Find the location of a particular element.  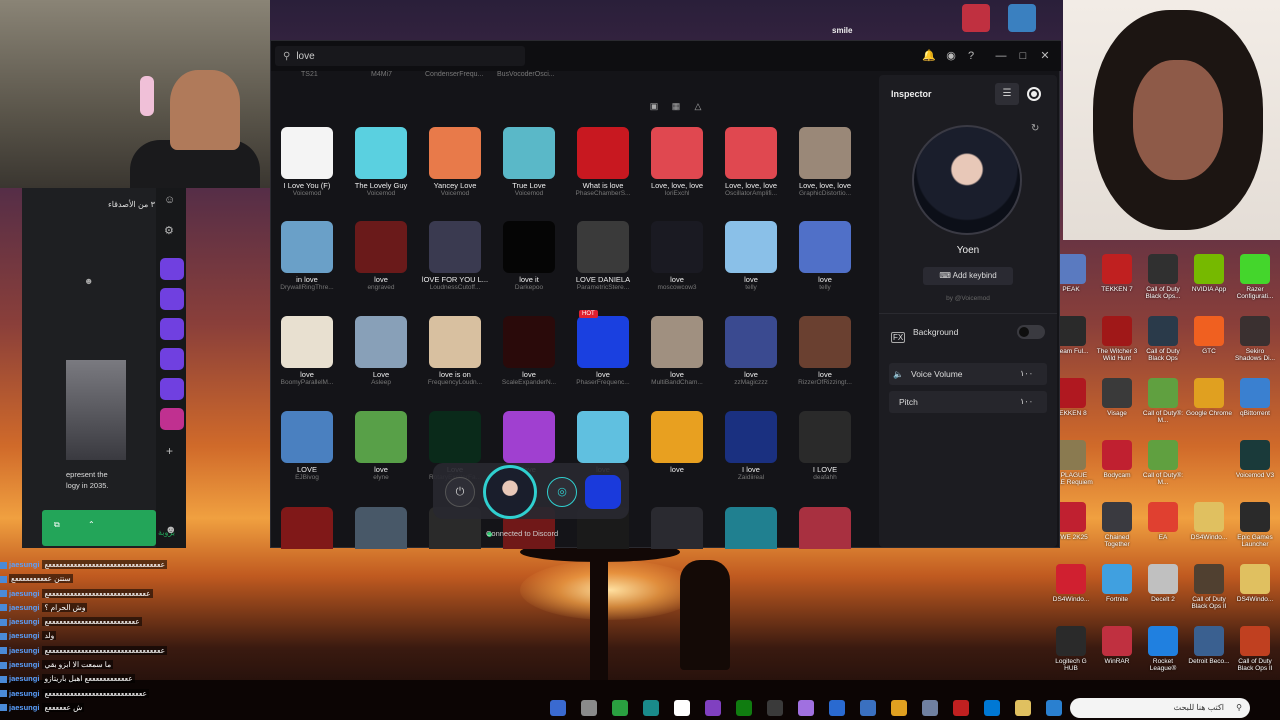

sound-tile: I Love You (F) Voicemod is located at coordinates (307, 162).